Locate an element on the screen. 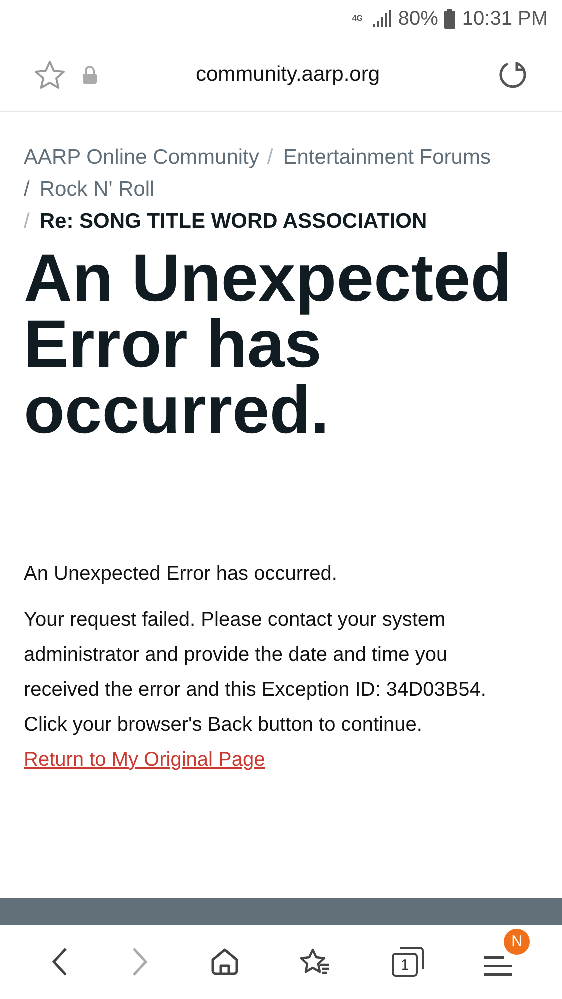  notification-badge: N is located at coordinates (517, 942).